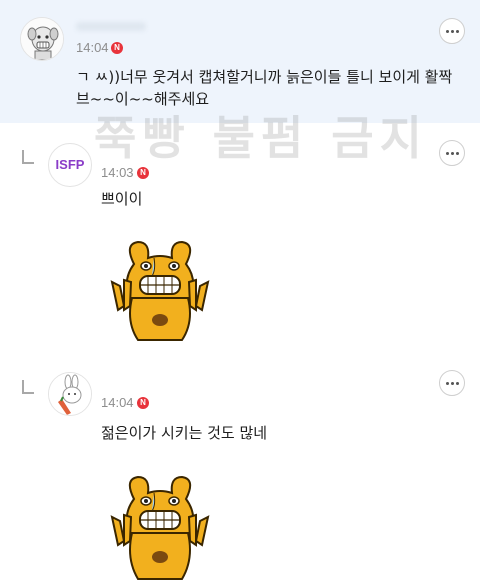  What do you see at coordinates (184, 433) in the screenshot?
I see `comment-text: 젊은이가 시키는 것도 많네` at bounding box center [184, 433].